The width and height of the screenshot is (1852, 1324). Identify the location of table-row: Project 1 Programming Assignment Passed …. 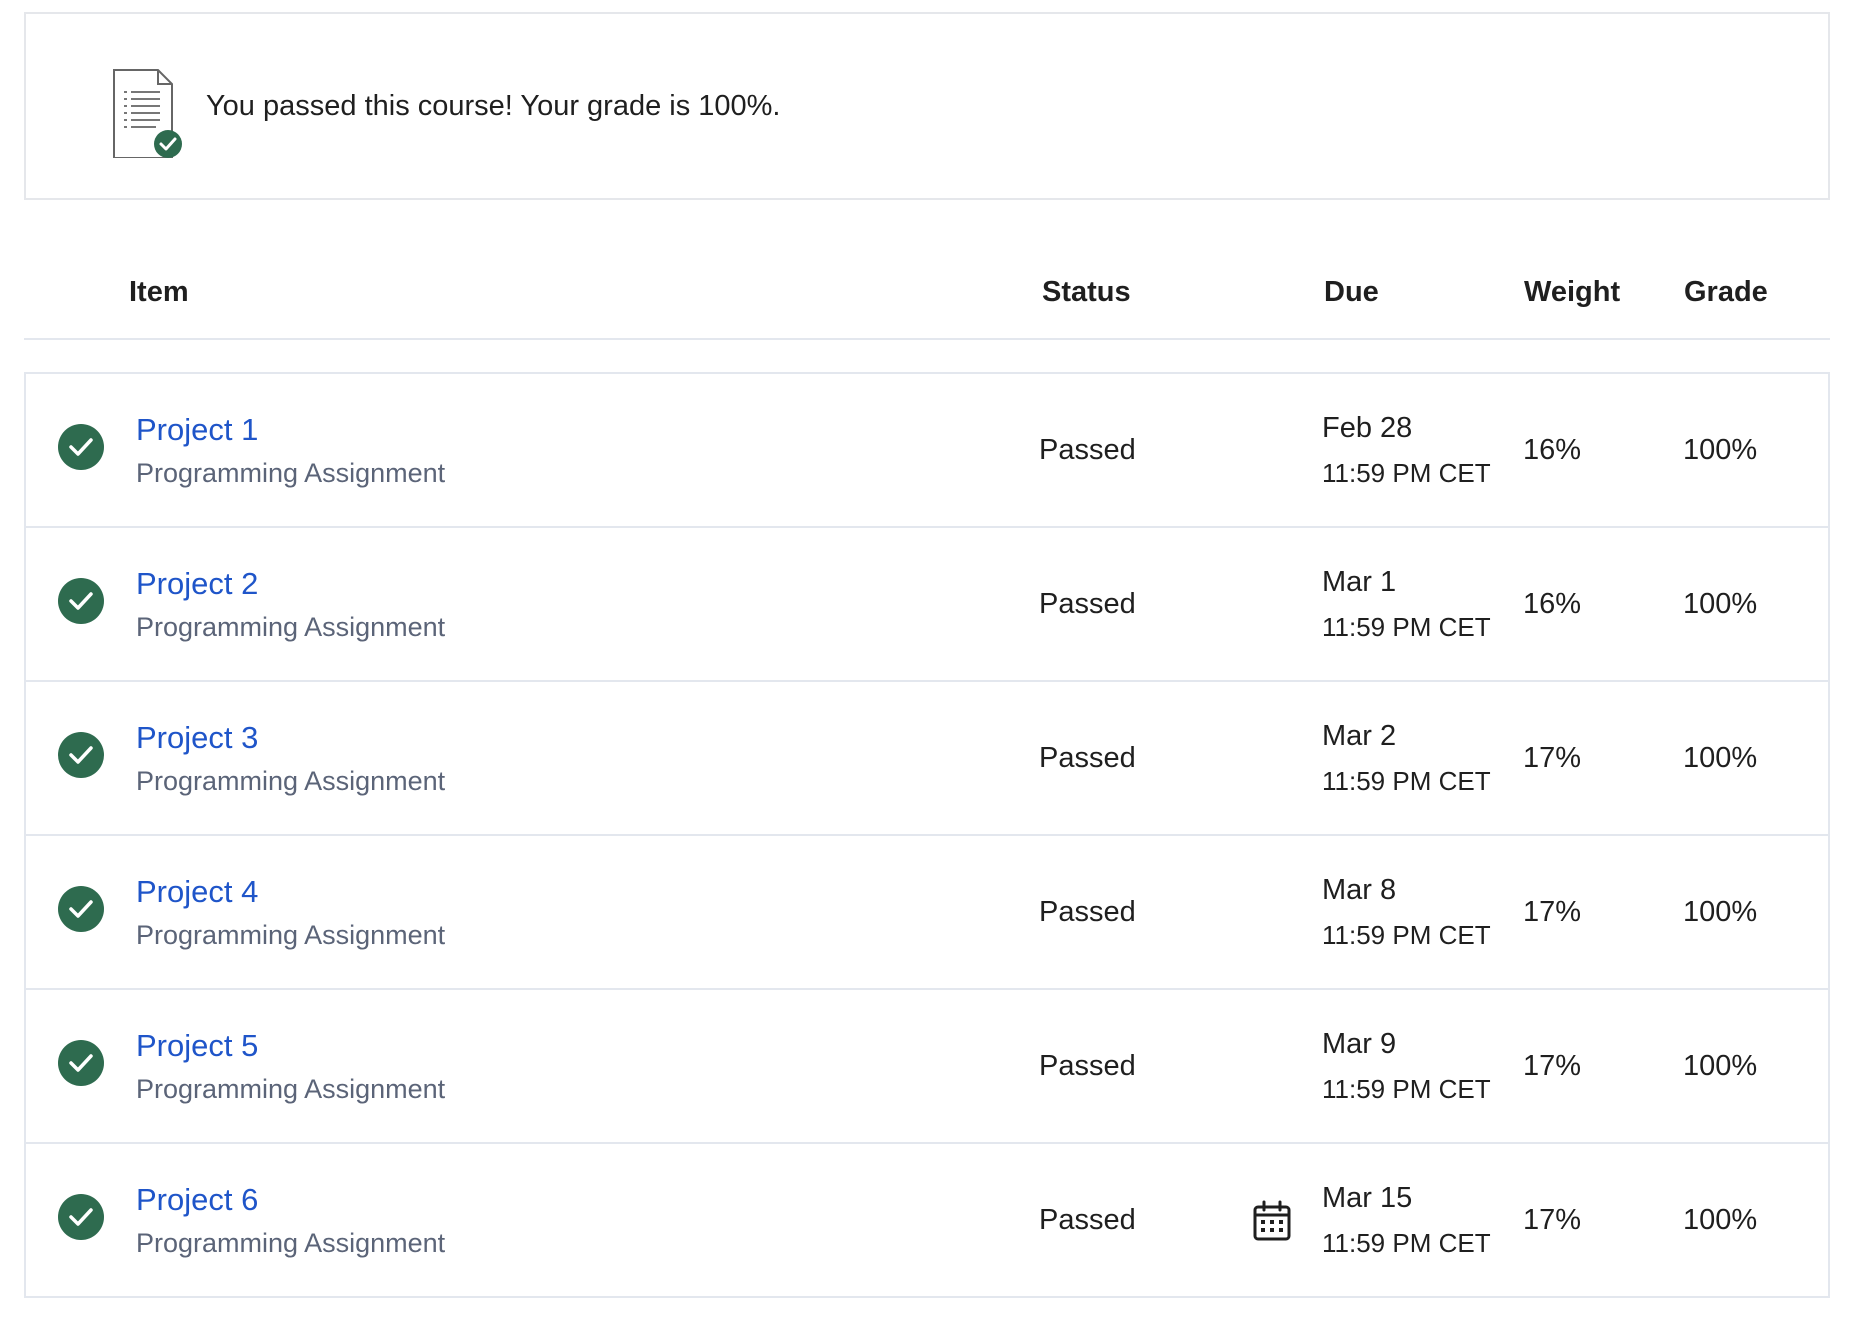
(927, 451).